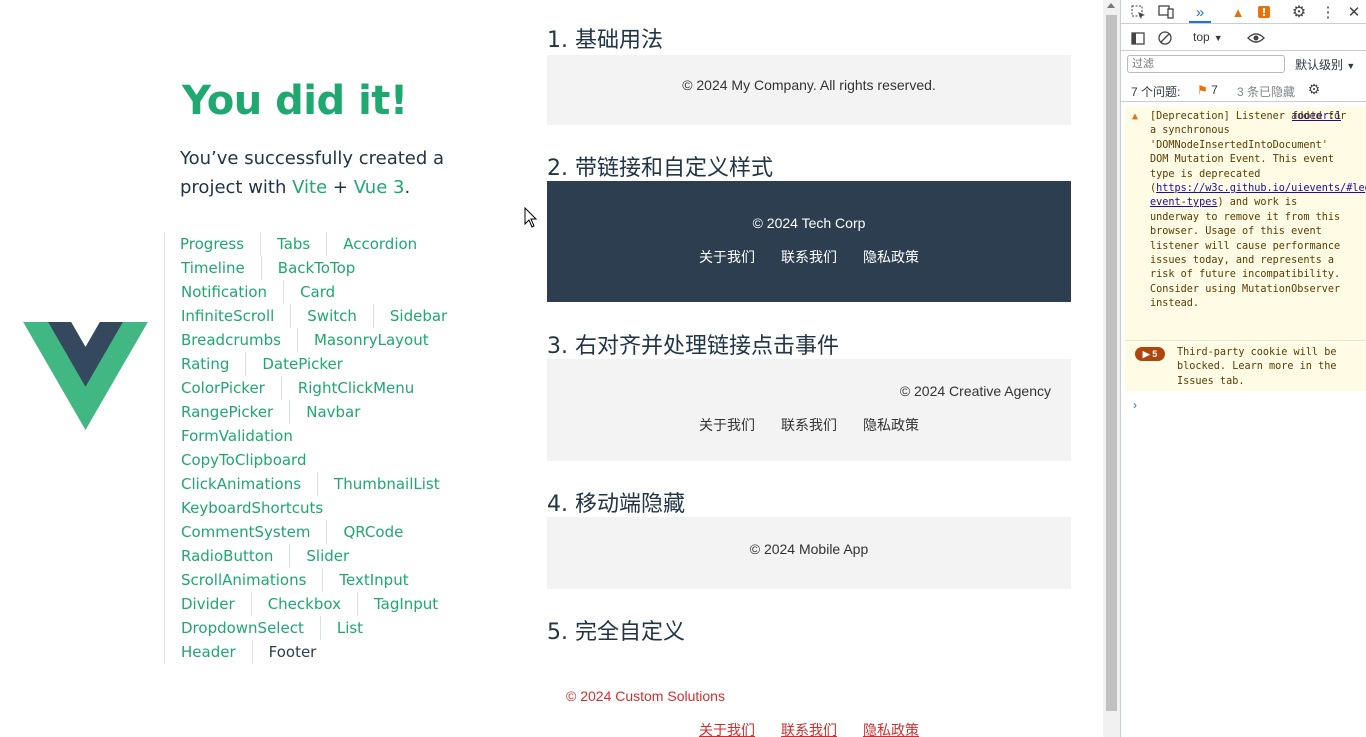 This screenshot has width=1366, height=737. I want to click on device-toolbar-icon, so click(1166, 12).